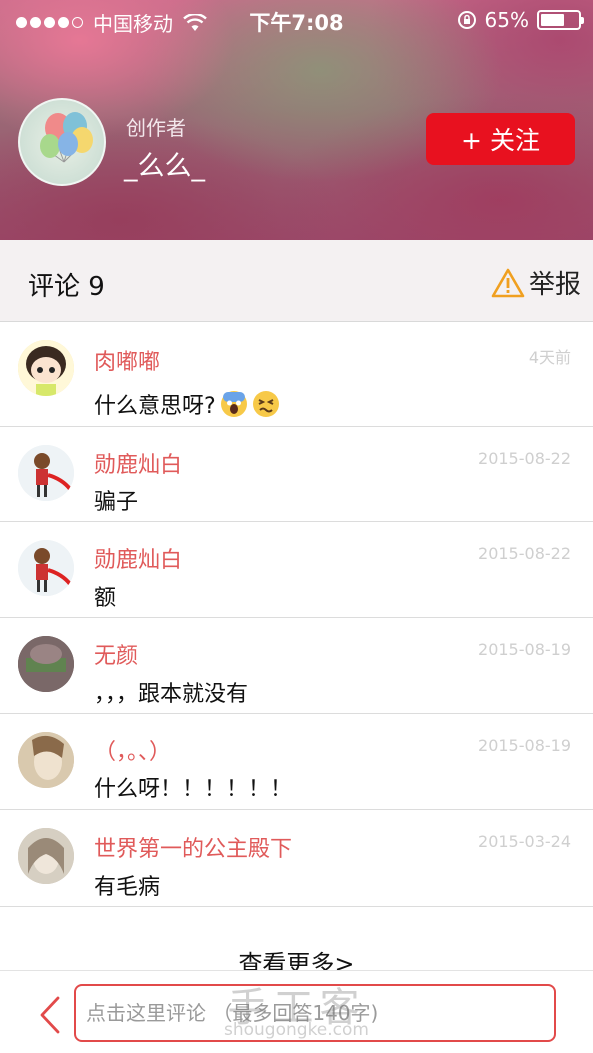 Image resolution: width=593 pixels, height=1053 pixels. Describe the element at coordinates (296, 374) in the screenshot. I see `comment-item: 肉嘟嘟 4天前 什么意思呀?` at that location.